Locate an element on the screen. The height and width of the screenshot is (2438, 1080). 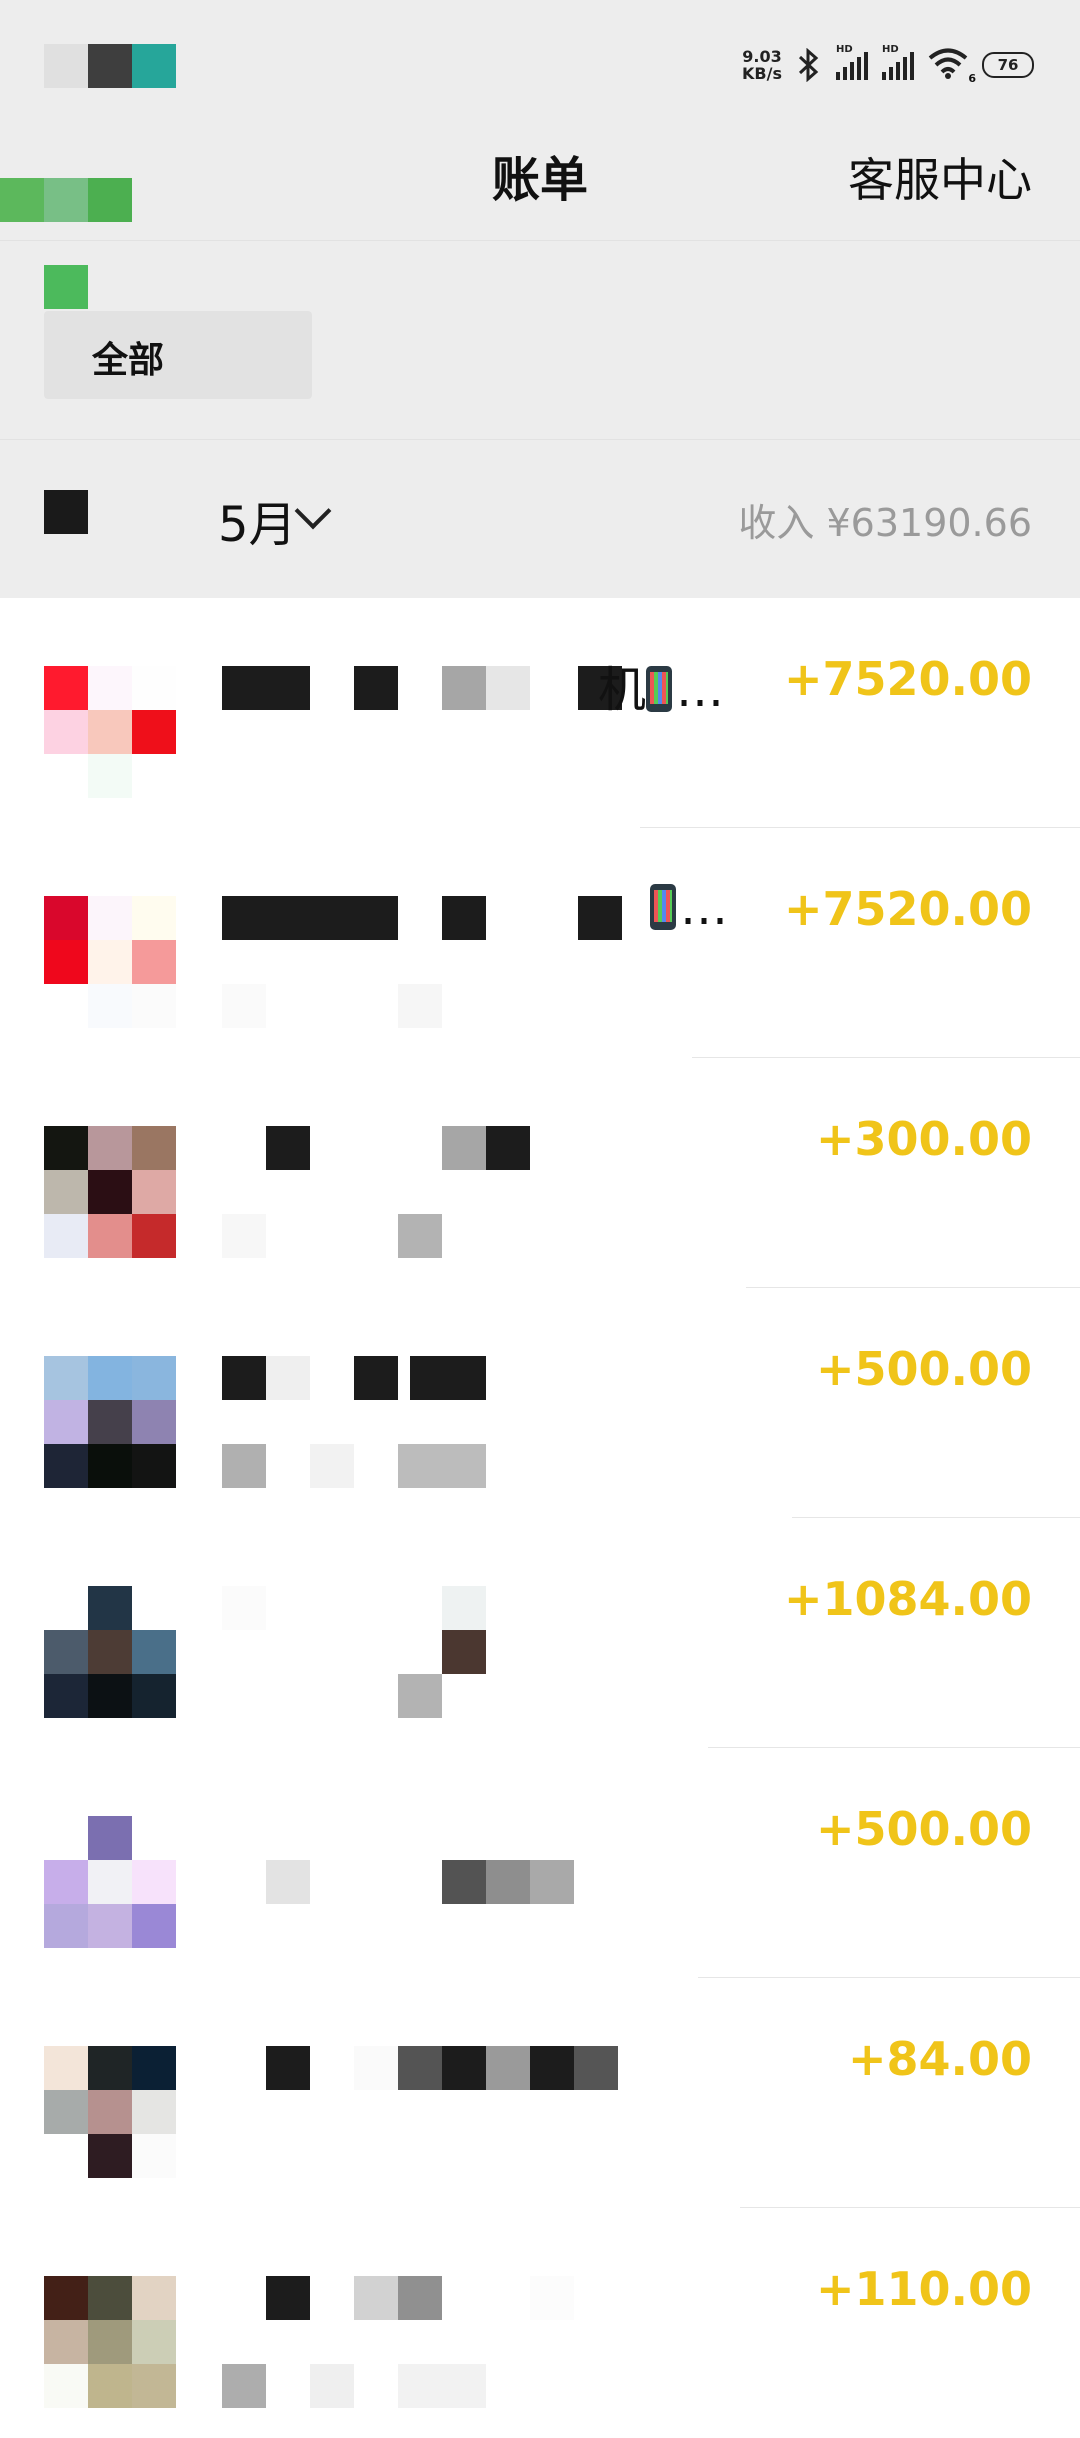
income-total: 收入 ¥63190.66 is located at coordinates (885, 523).